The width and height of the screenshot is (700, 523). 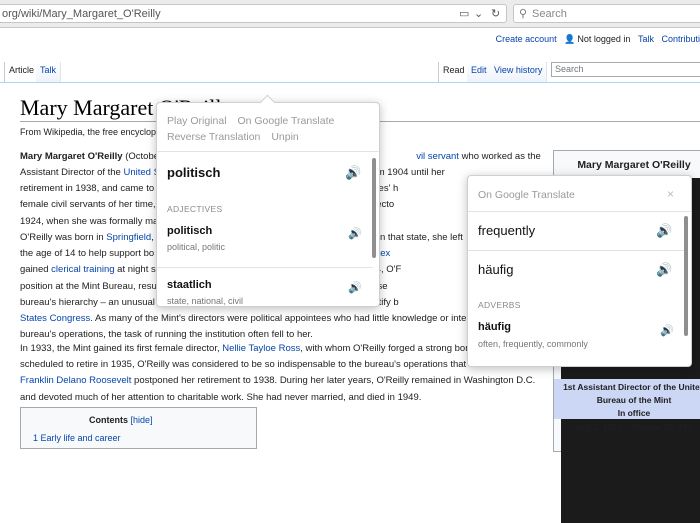 What do you see at coordinates (549, 14) in the screenshot?
I see `search-placeholder: Search` at bounding box center [549, 14].